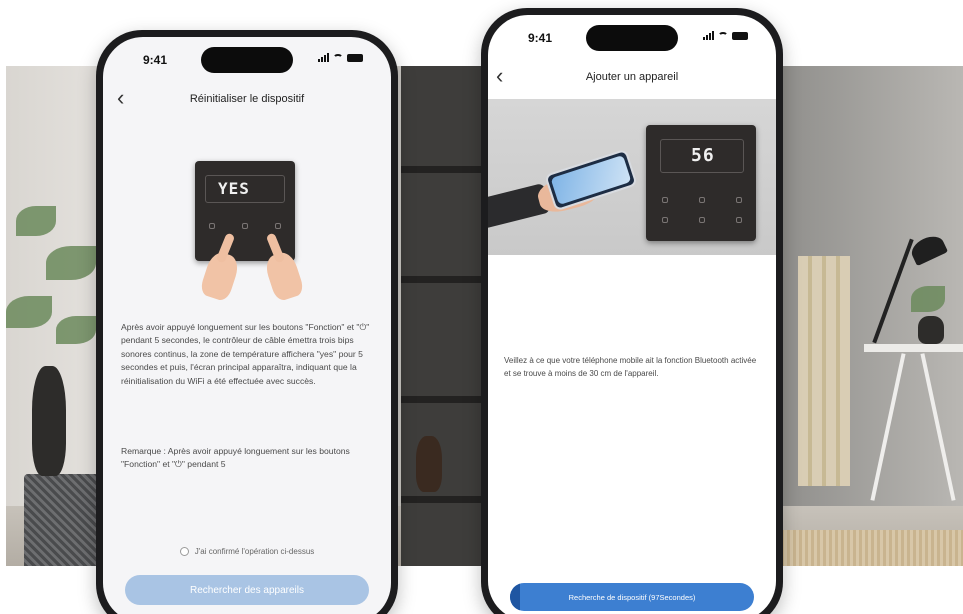 The width and height of the screenshot is (963, 614). What do you see at coordinates (446, 316) in the screenshot?
I see `bookshelf` at bounding box center [446, 316].